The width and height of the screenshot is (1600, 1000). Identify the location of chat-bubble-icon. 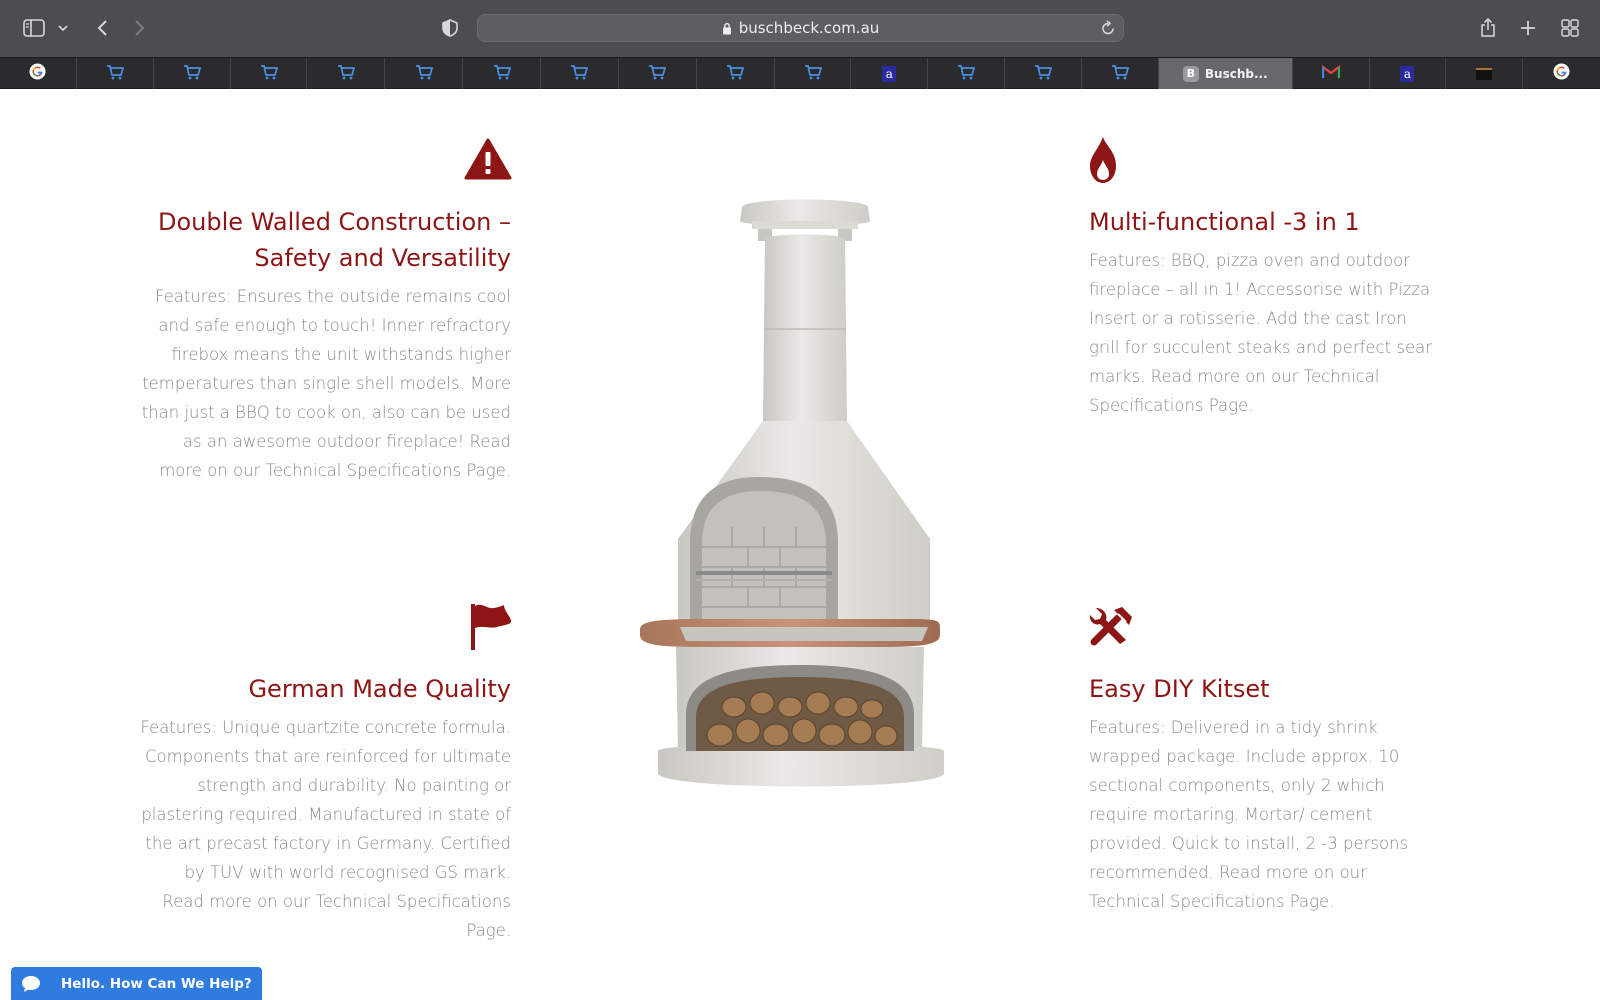
(33, 984).